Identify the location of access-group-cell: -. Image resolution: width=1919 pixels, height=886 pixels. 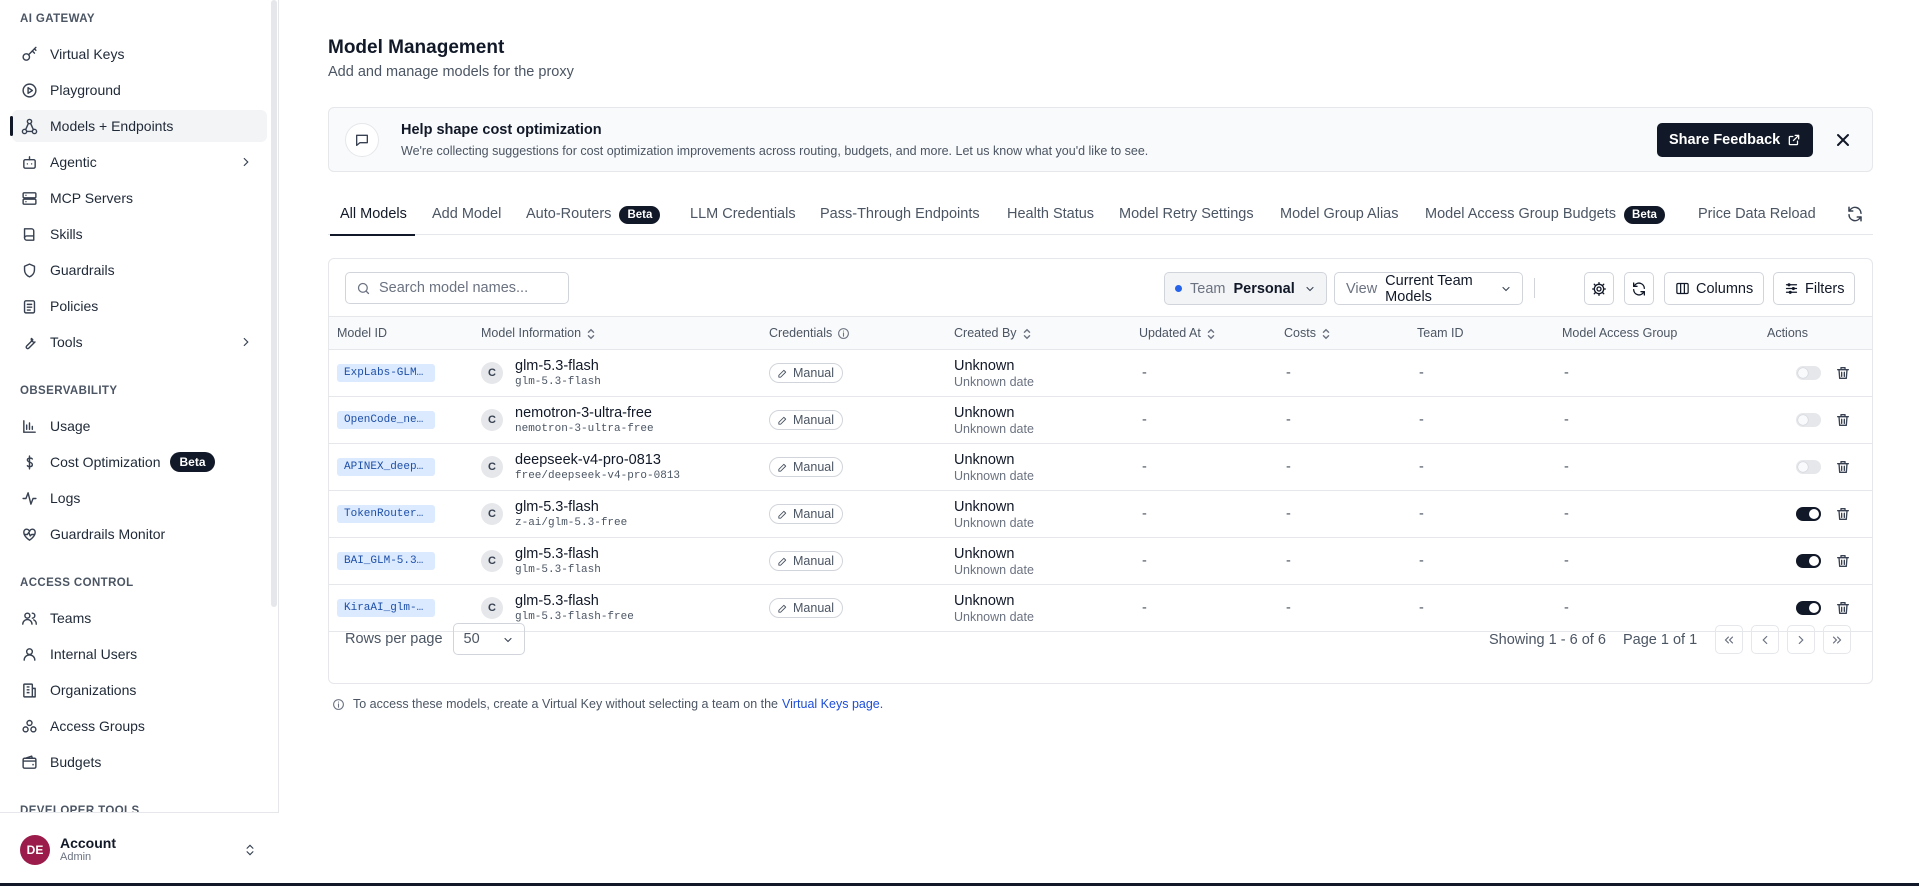
(1566, 467).